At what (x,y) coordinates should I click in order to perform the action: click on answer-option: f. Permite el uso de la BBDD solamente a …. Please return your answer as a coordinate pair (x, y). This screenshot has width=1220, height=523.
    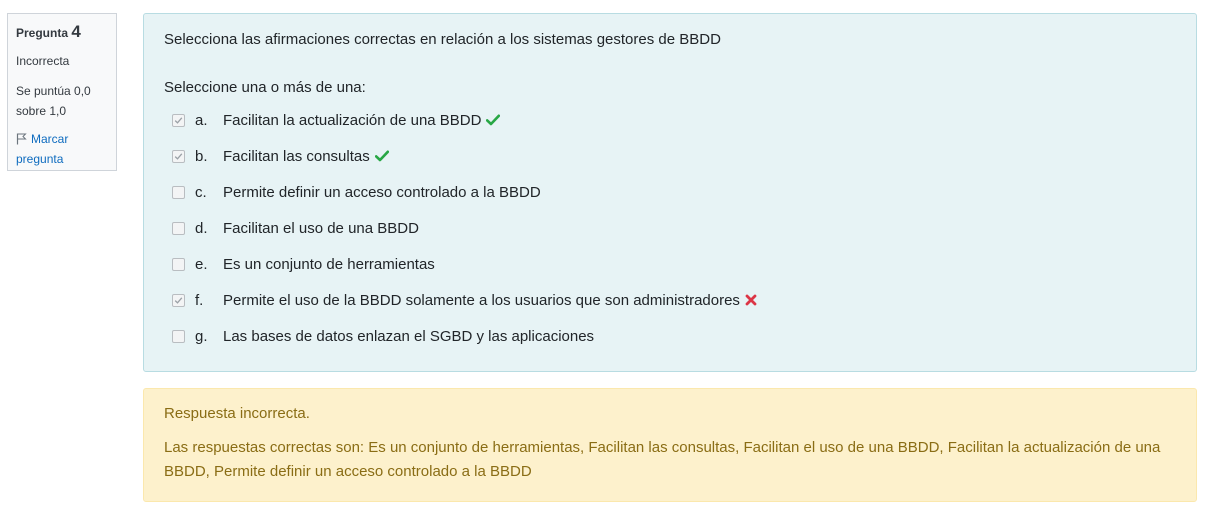
    Looking at the image, I should click on (464, 300).